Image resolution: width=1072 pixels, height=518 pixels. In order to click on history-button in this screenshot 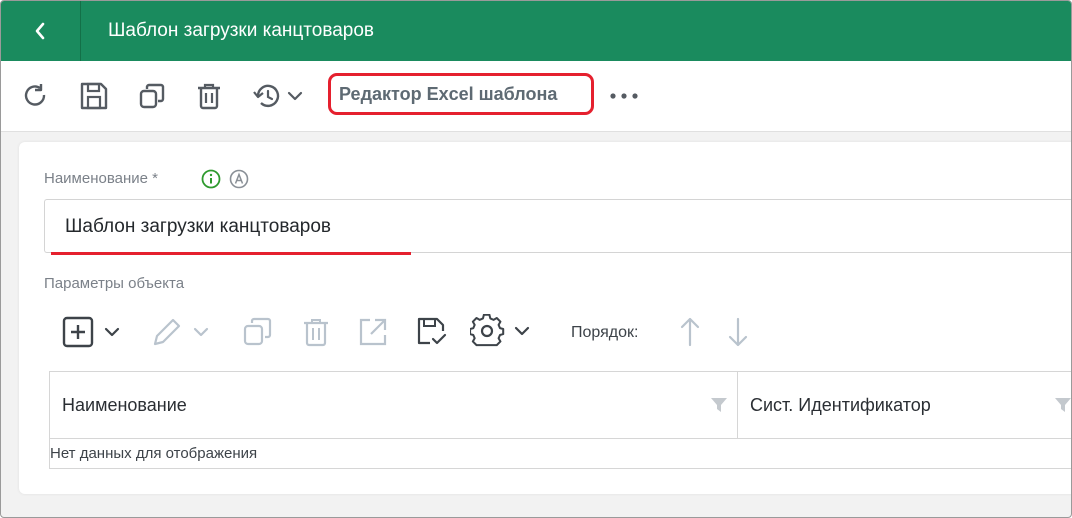, I will do `click(280, 96)`.